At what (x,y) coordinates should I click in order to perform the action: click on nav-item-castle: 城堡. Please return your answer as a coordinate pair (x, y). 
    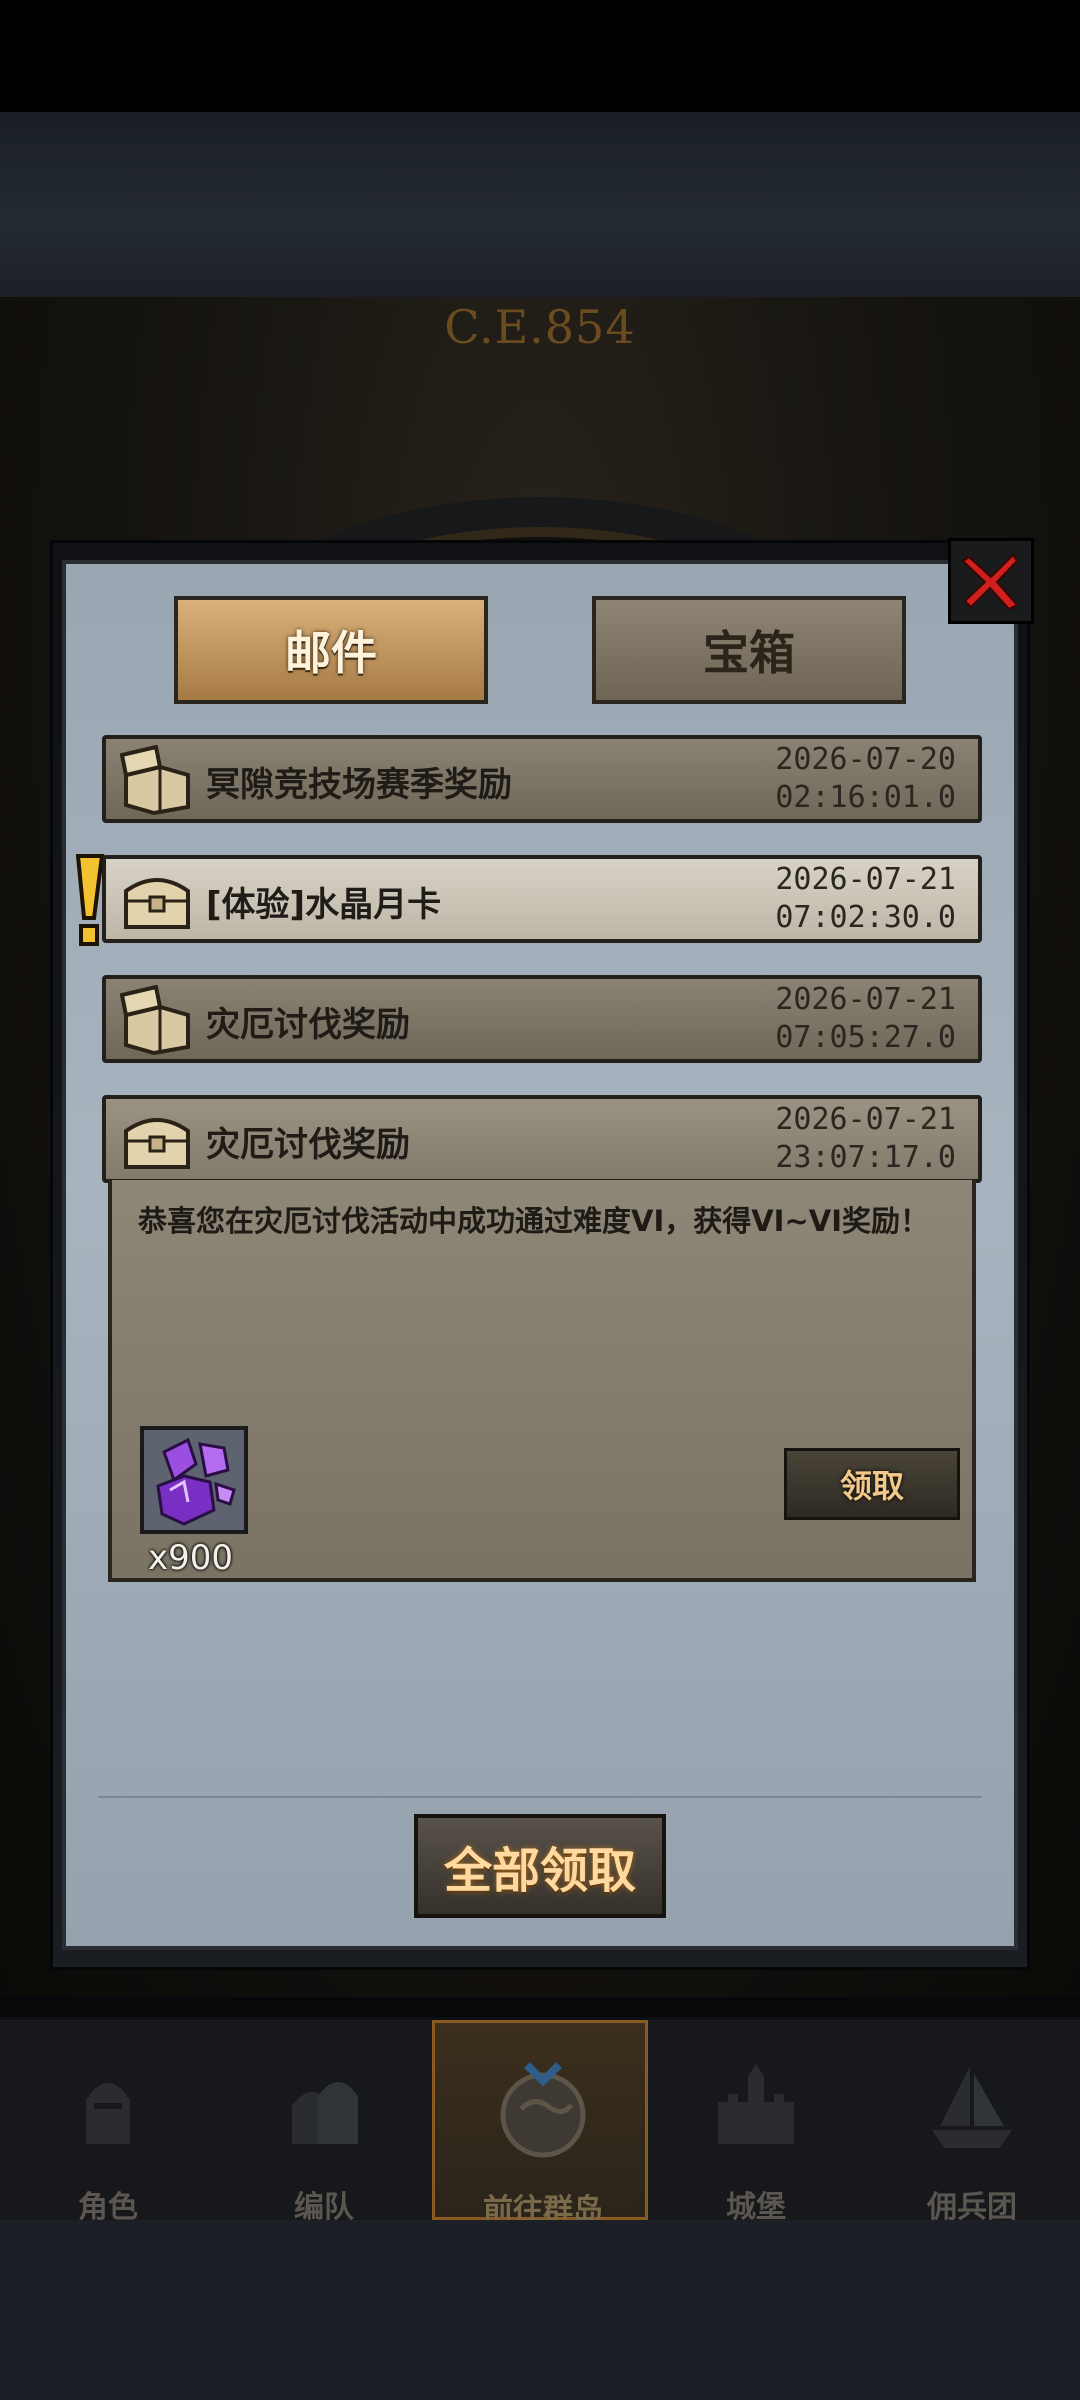
    Looking at the image, I should click on (756, 2122).